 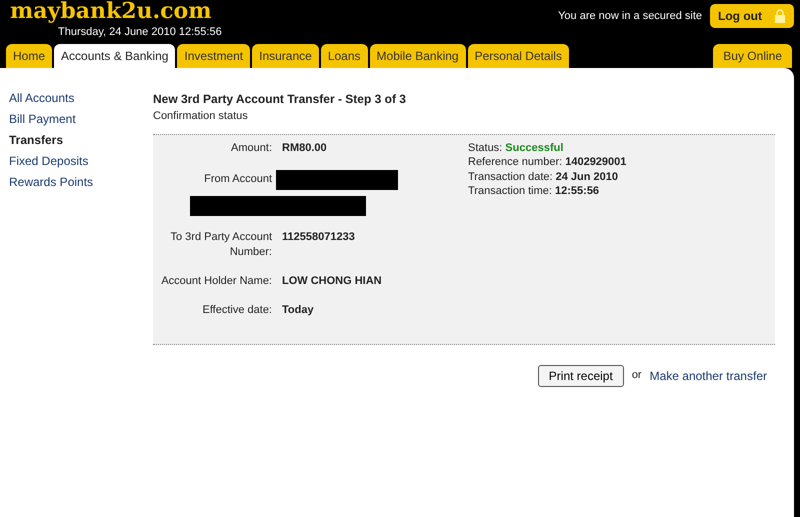 What do you see at coordinates (213, 56) in the screenshot?
I see `nav-tab: Investment` at bounding box center [213, 56].